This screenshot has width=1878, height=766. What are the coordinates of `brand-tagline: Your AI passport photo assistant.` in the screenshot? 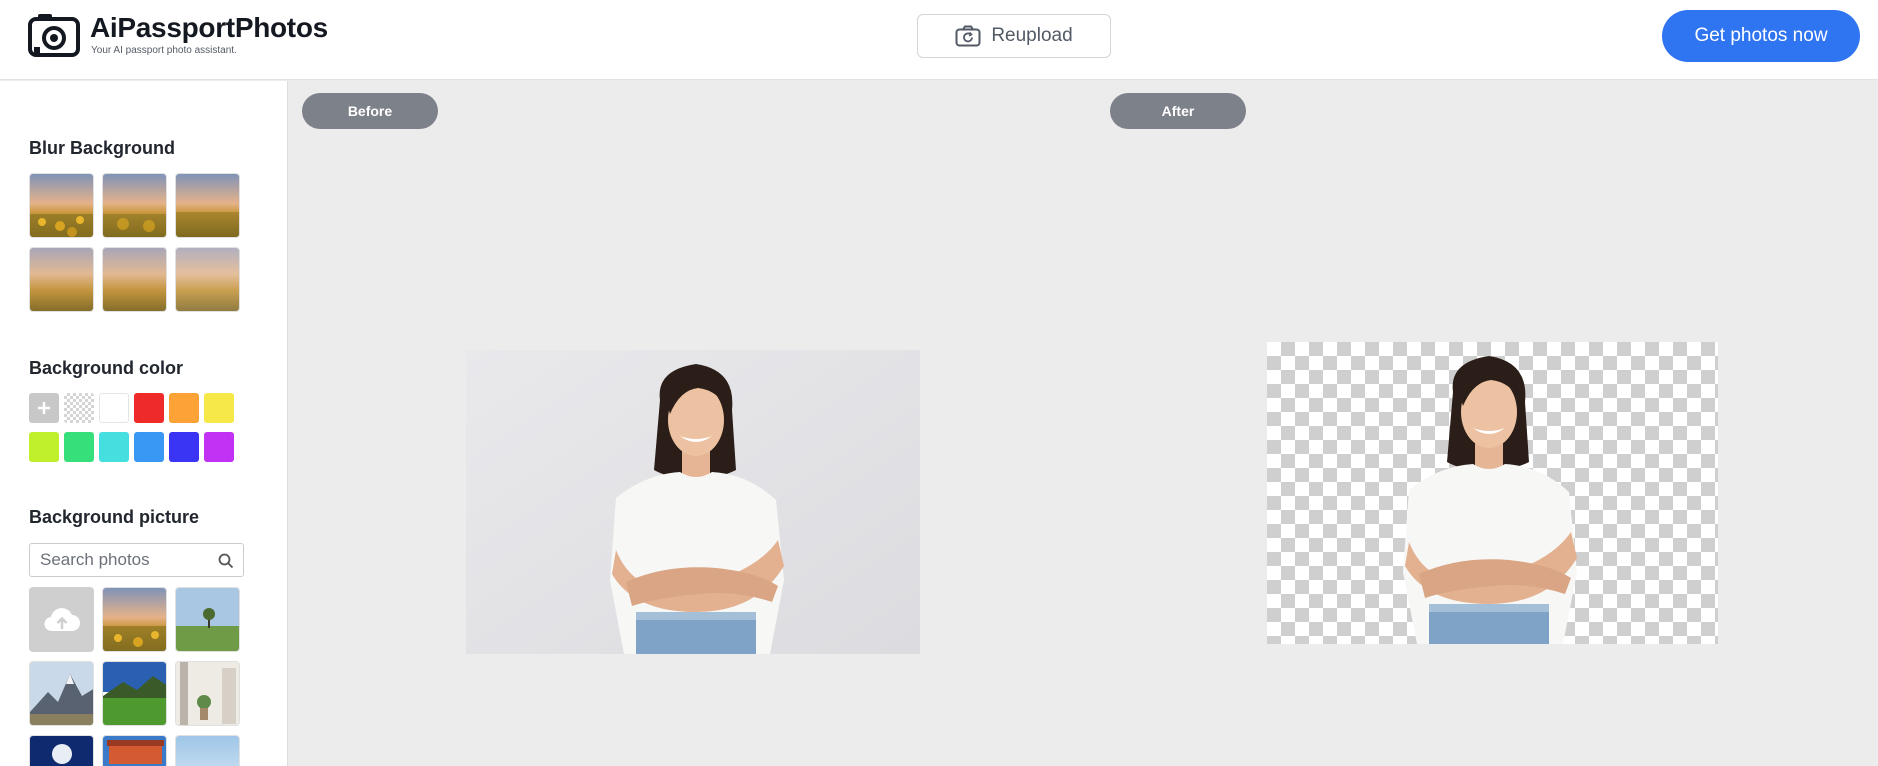 It's located at (164, 50).